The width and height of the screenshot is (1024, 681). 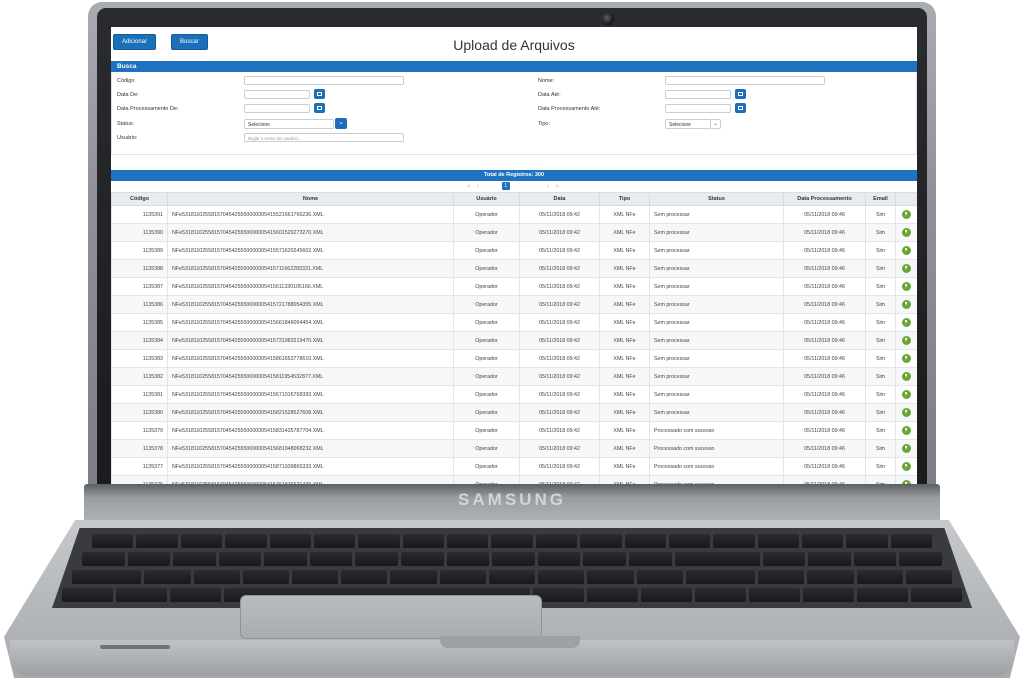 What do you see at coordinates (698, 94) in the screenshot?
I see `data-ate-input` at bounding box center [698, 94].